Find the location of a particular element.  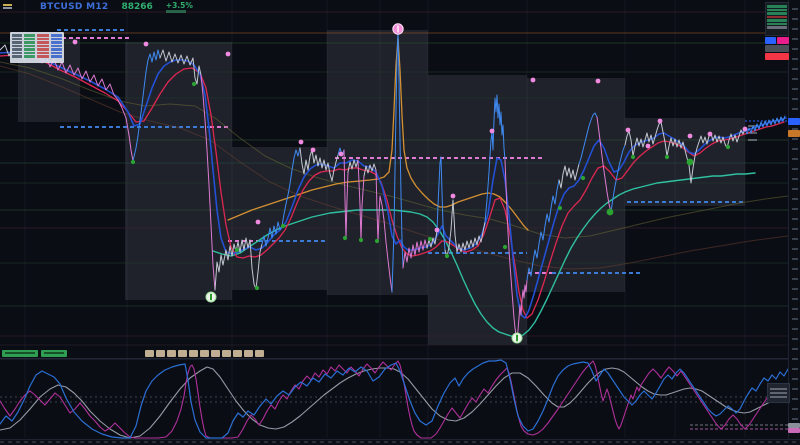

axis-badge-last-price is located at coordinates (794, 121).